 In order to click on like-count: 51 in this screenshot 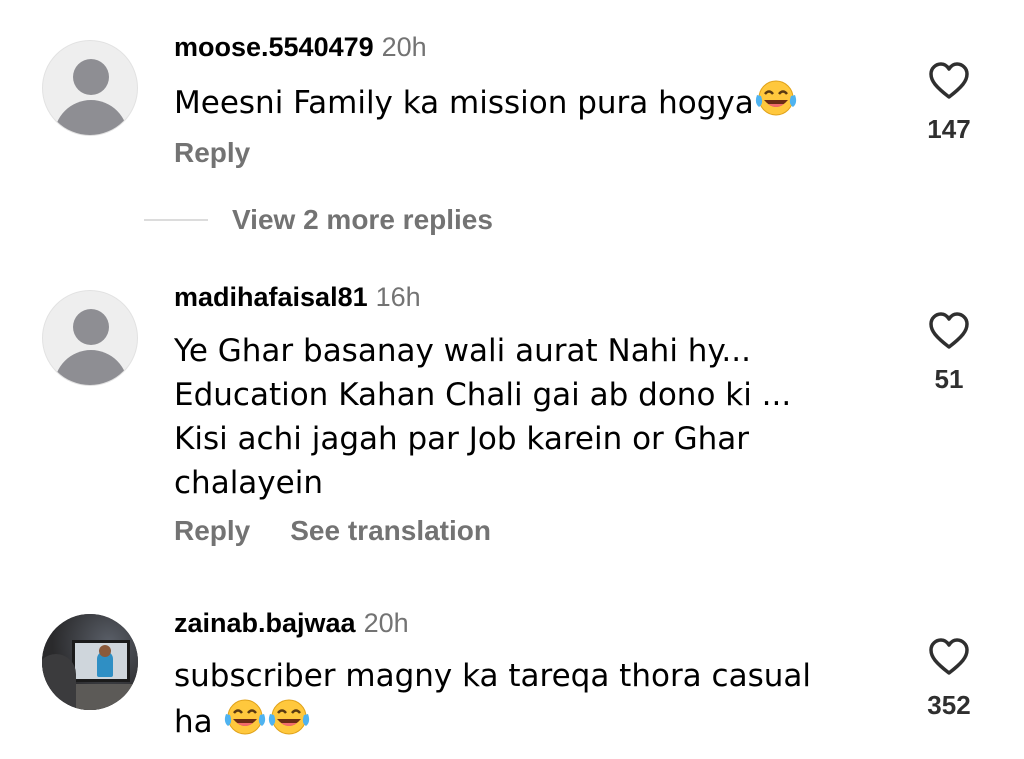, I will do `click(949, 379)`.